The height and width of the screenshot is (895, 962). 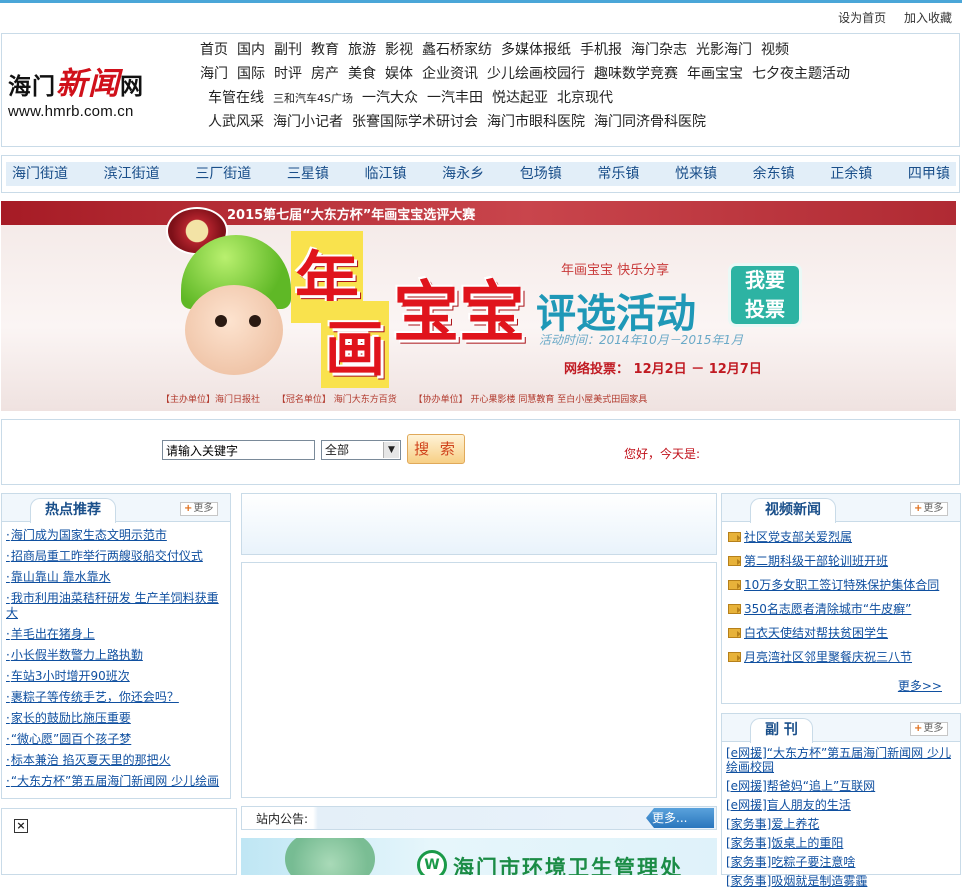 I want to click on town-link: 三厂街道, so click(x=223, y=174).